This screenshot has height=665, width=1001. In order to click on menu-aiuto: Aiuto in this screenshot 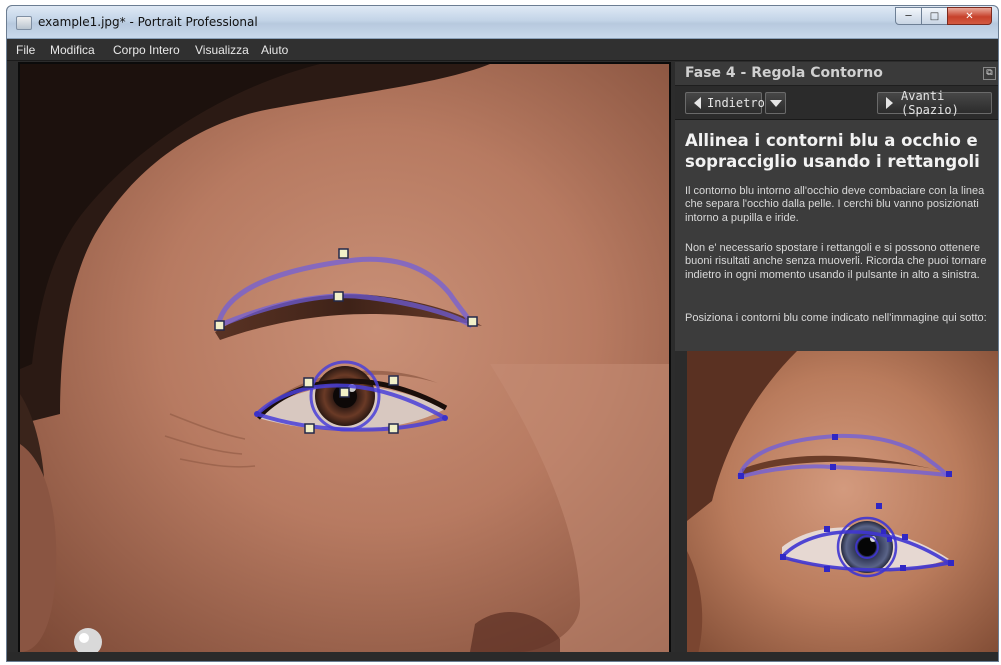, I will do `click(274, 50)`.